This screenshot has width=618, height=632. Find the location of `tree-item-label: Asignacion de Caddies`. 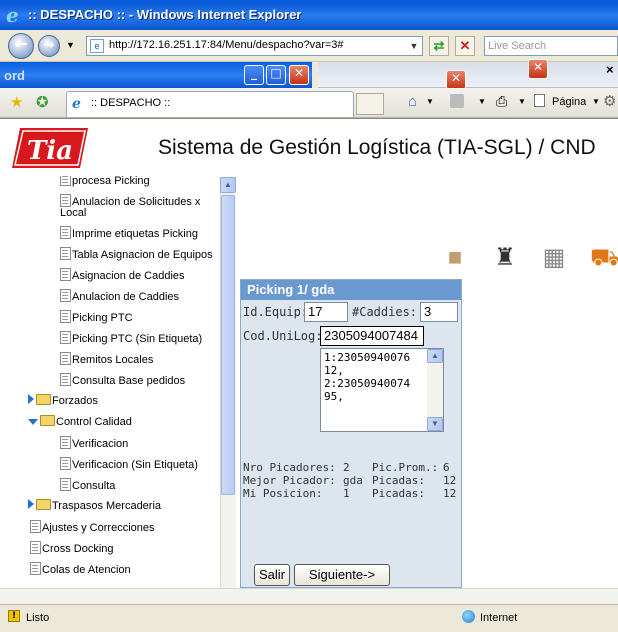

tree-item-label: Asignacion de Caddies is located at coordinates (128, 276).